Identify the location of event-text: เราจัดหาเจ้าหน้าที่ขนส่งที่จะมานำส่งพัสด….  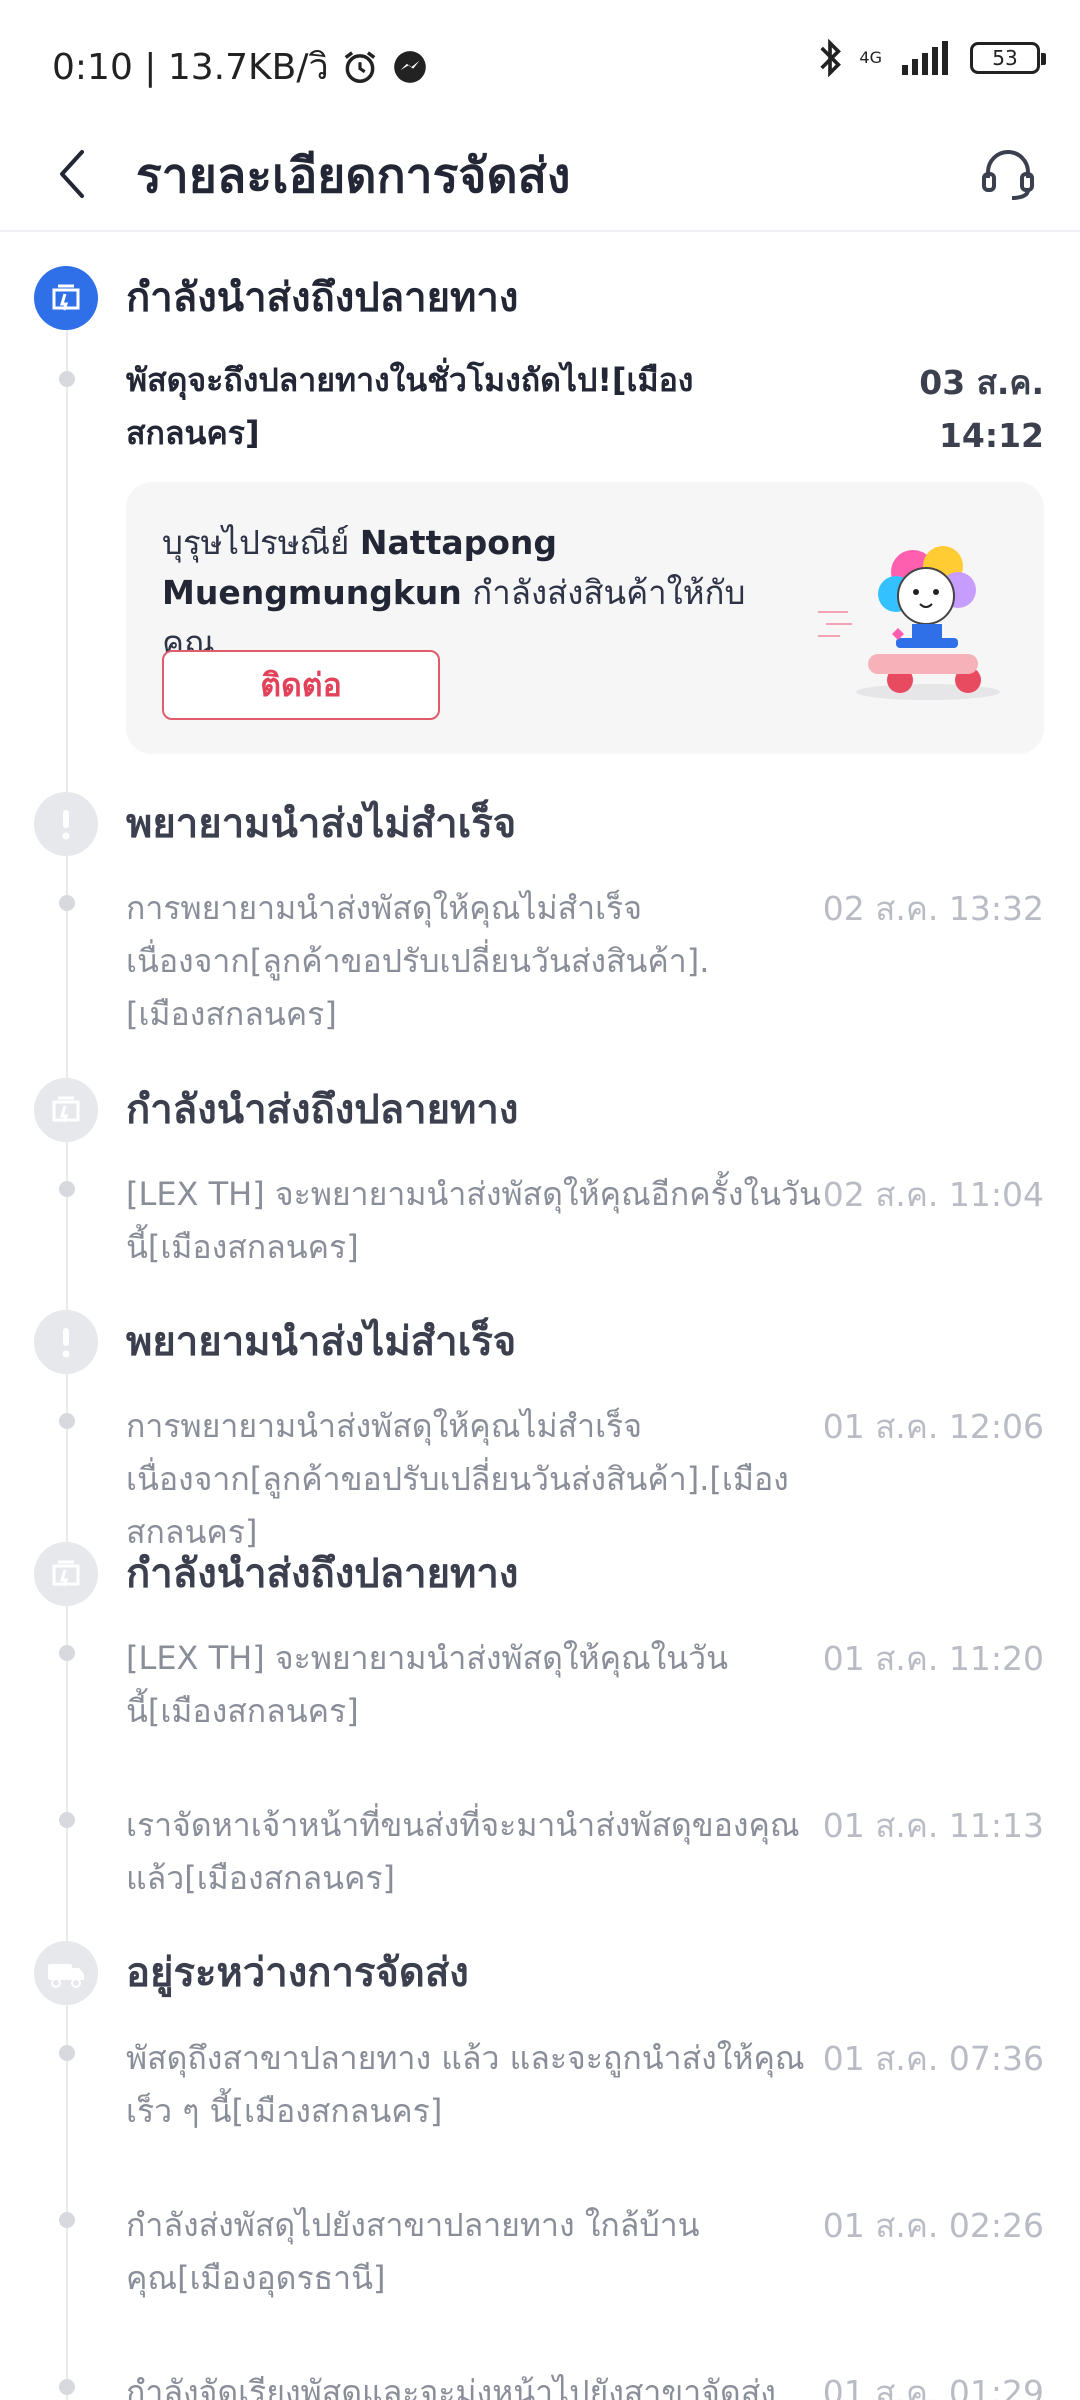
(463, 1851).